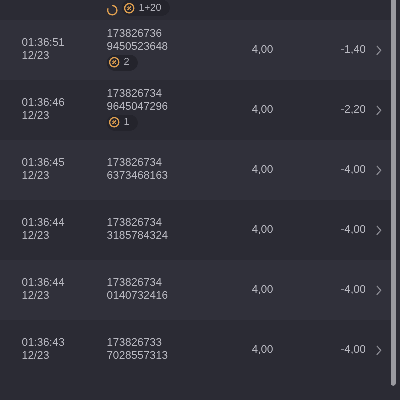 Image resolution: width=400 pixels, height=400 pixels. What do you see at coordinates (44, 43) in the screenshot?
I see `time-text: 01:36:51` at bounding box center [44, 43].